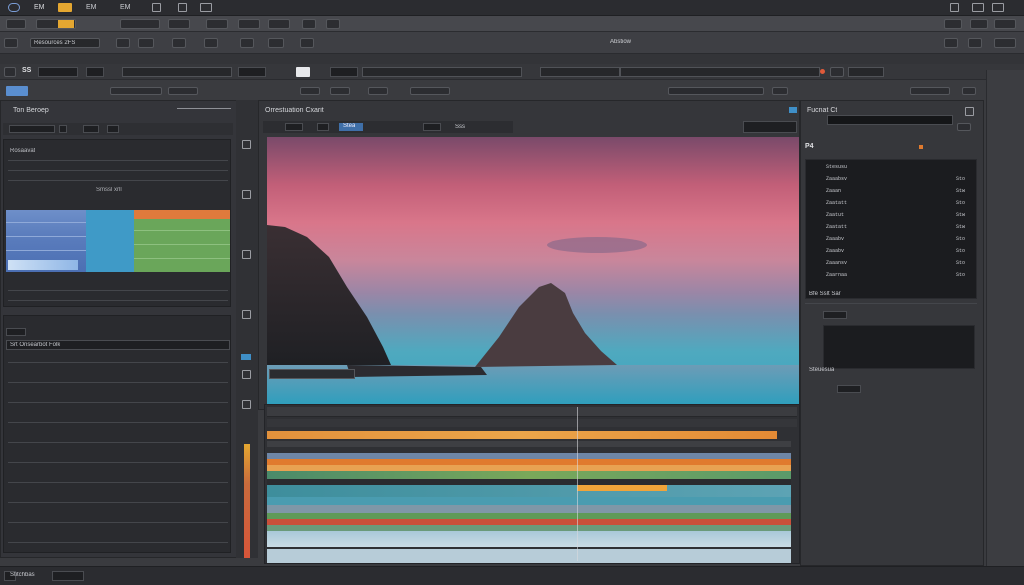  Describe the element at coordinates (182, 7) in the screenshot. I see `window-icon` at that location.